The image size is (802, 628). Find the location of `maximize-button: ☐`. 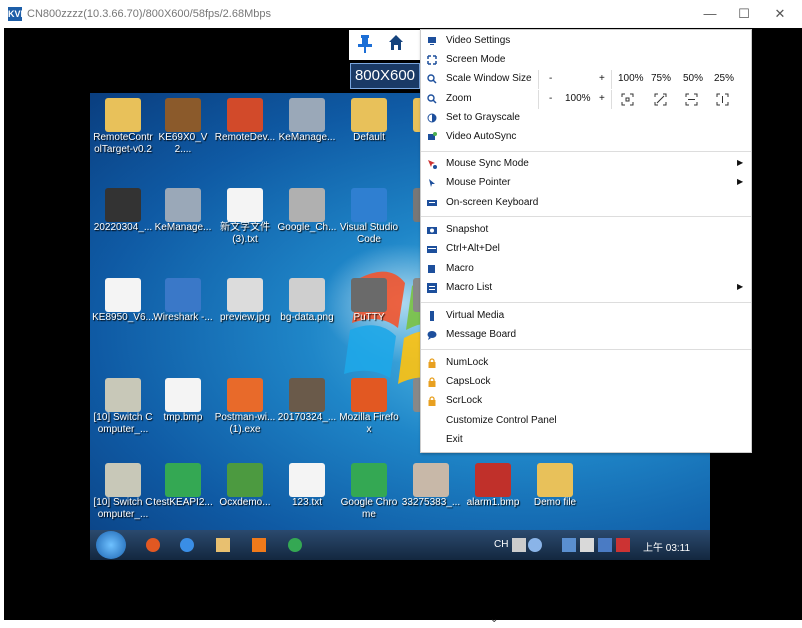

maximize-button: ☐ is located at coordinates (744, 14).